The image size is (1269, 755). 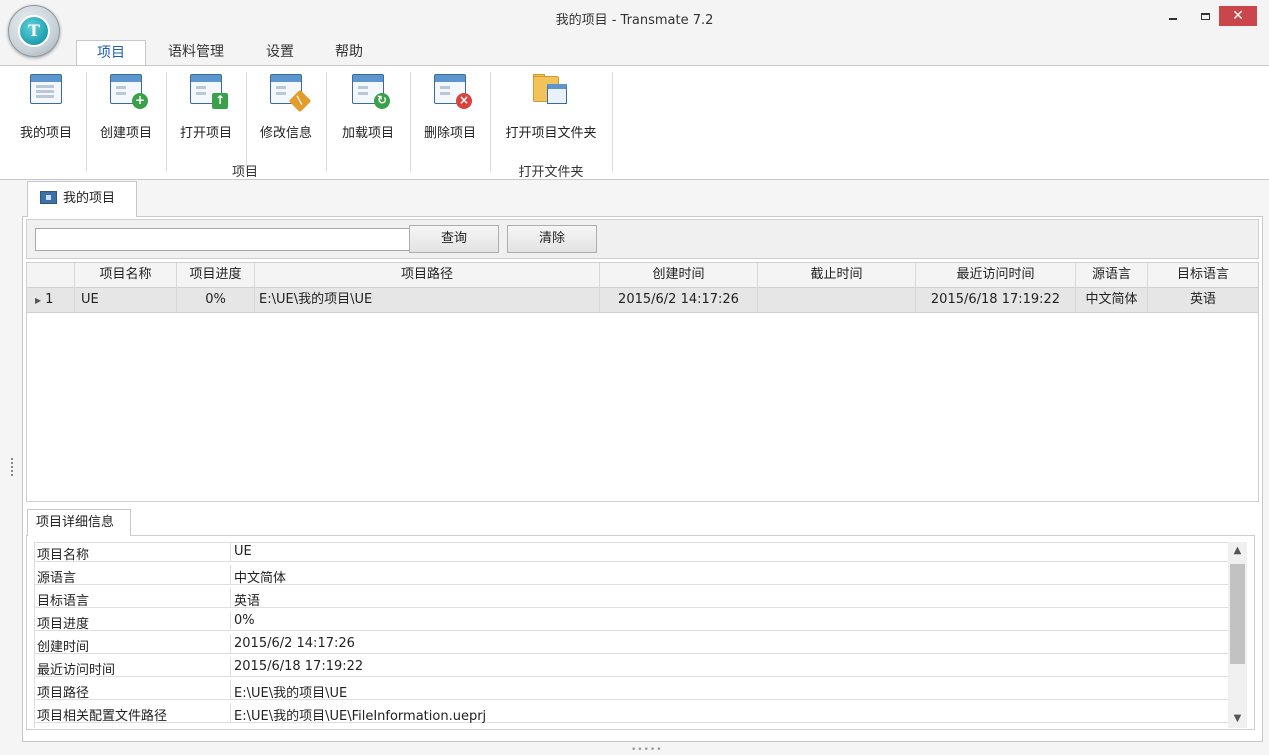 I want to click on bottom-resize-grip: •••••, so click(x=647, y=750).